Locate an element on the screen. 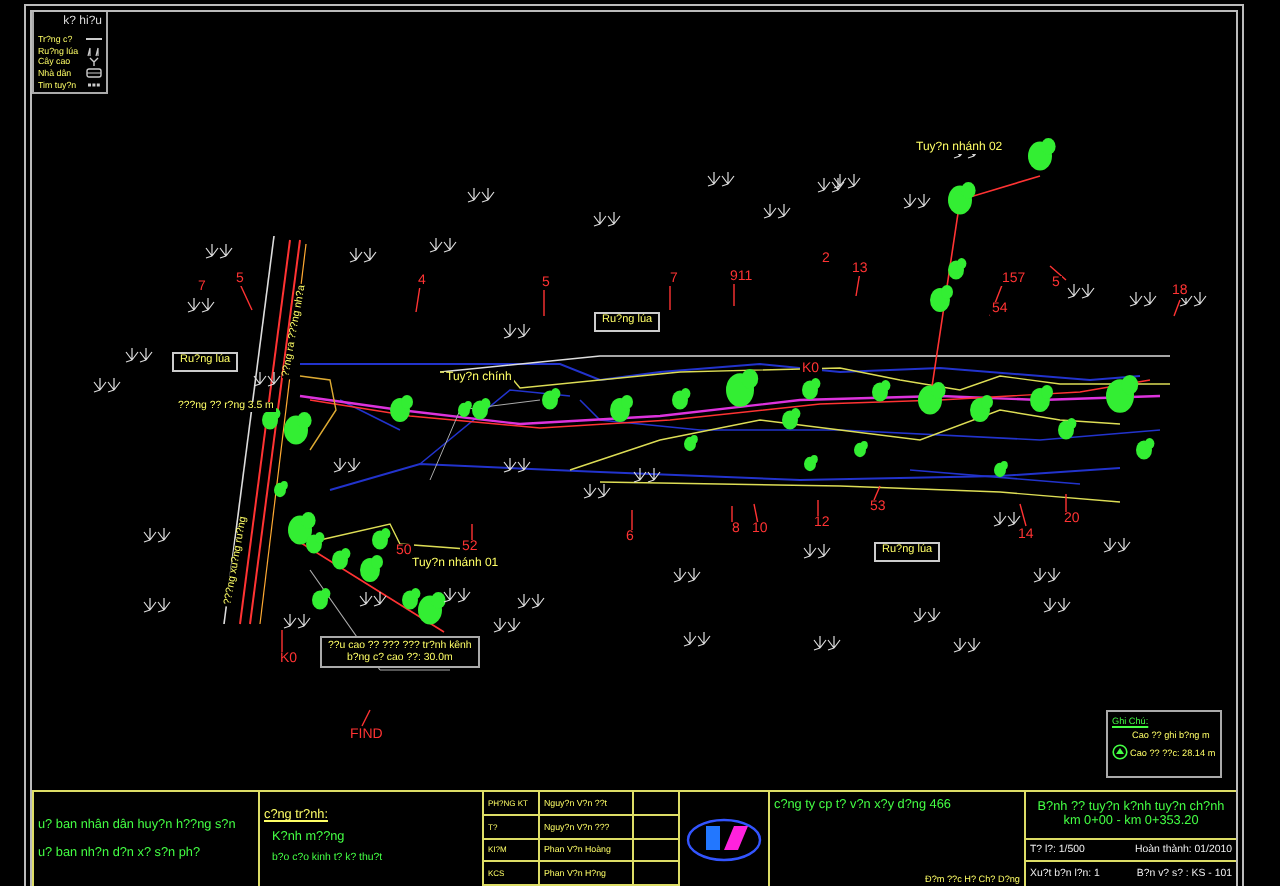 Image resolution: width=1280 pixels, height=886 pixels. grass-symbol-icon is located at coordinates (94, 50).